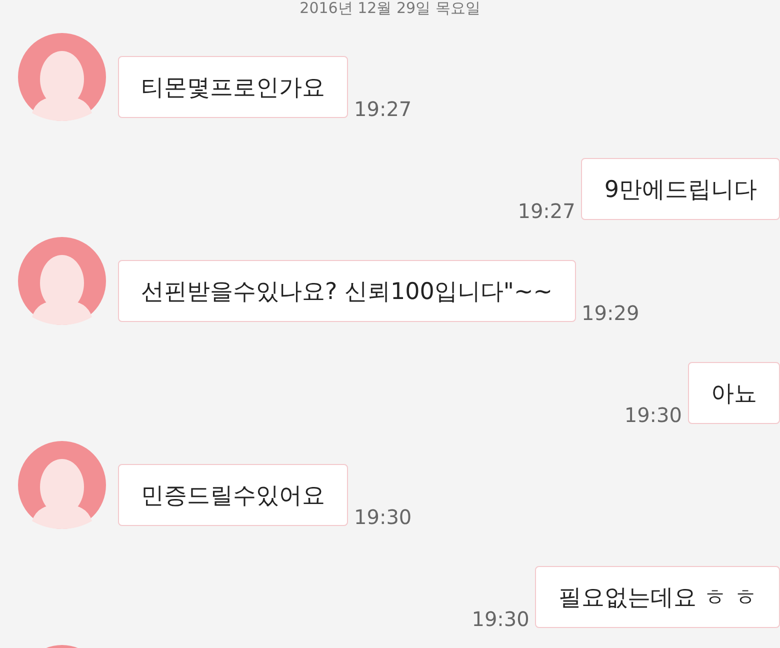  Describe the element at coordinates (734, 393) in the screenshot. I see `message-bubble: 아뇨` at that location.